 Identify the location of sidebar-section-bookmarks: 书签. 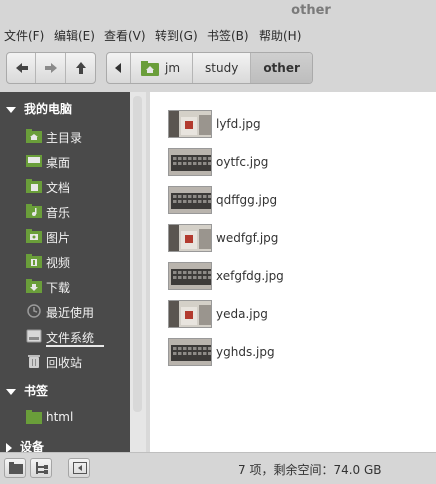
(27, 390).